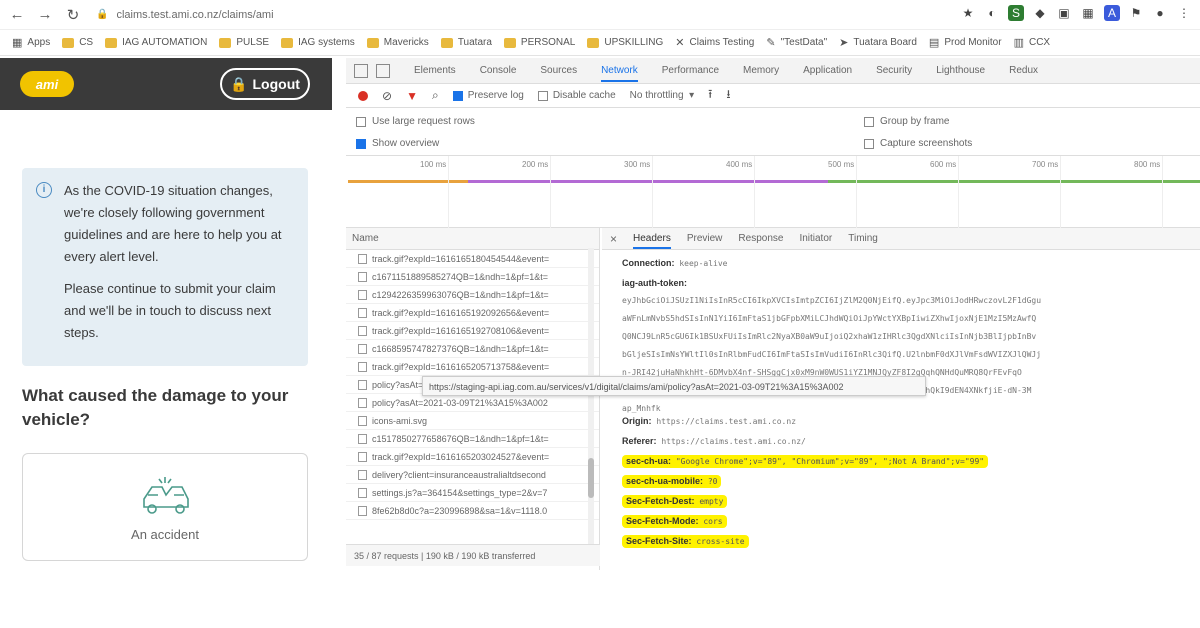  I want to click on bookmark-item: PULSE, so click(244, 42).